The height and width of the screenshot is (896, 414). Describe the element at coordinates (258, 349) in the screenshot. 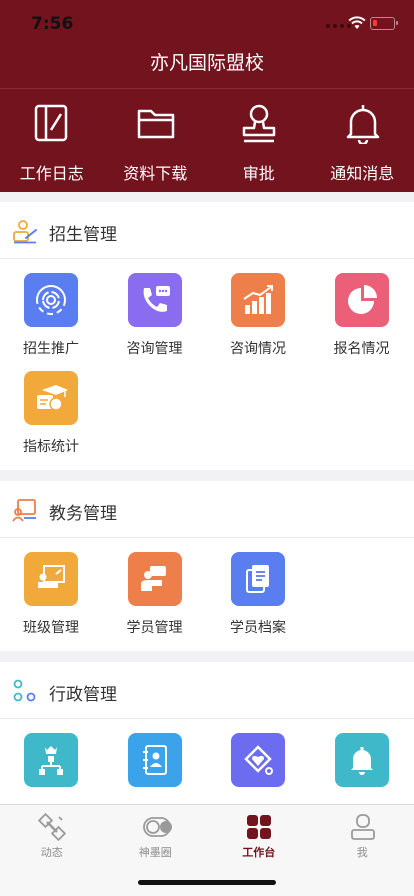

I see `tile-label: 咨询情况` at that location.